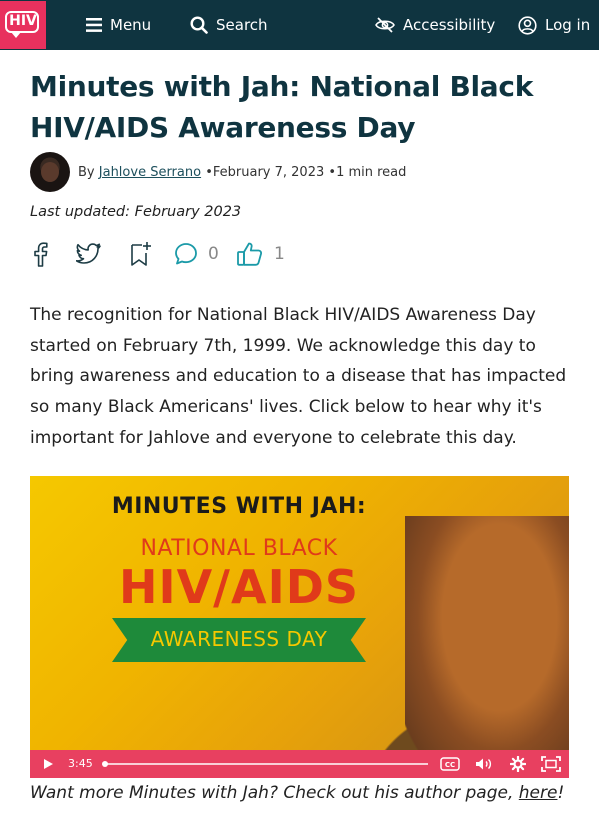 This screenshot has height=828, width=599. I want to click on comments-button: 0, so click(196, 254).